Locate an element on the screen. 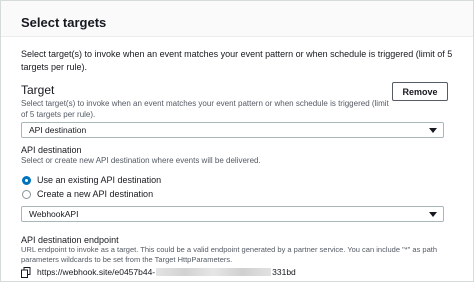  radio-checked-icon is located at coordinates (26, 180).